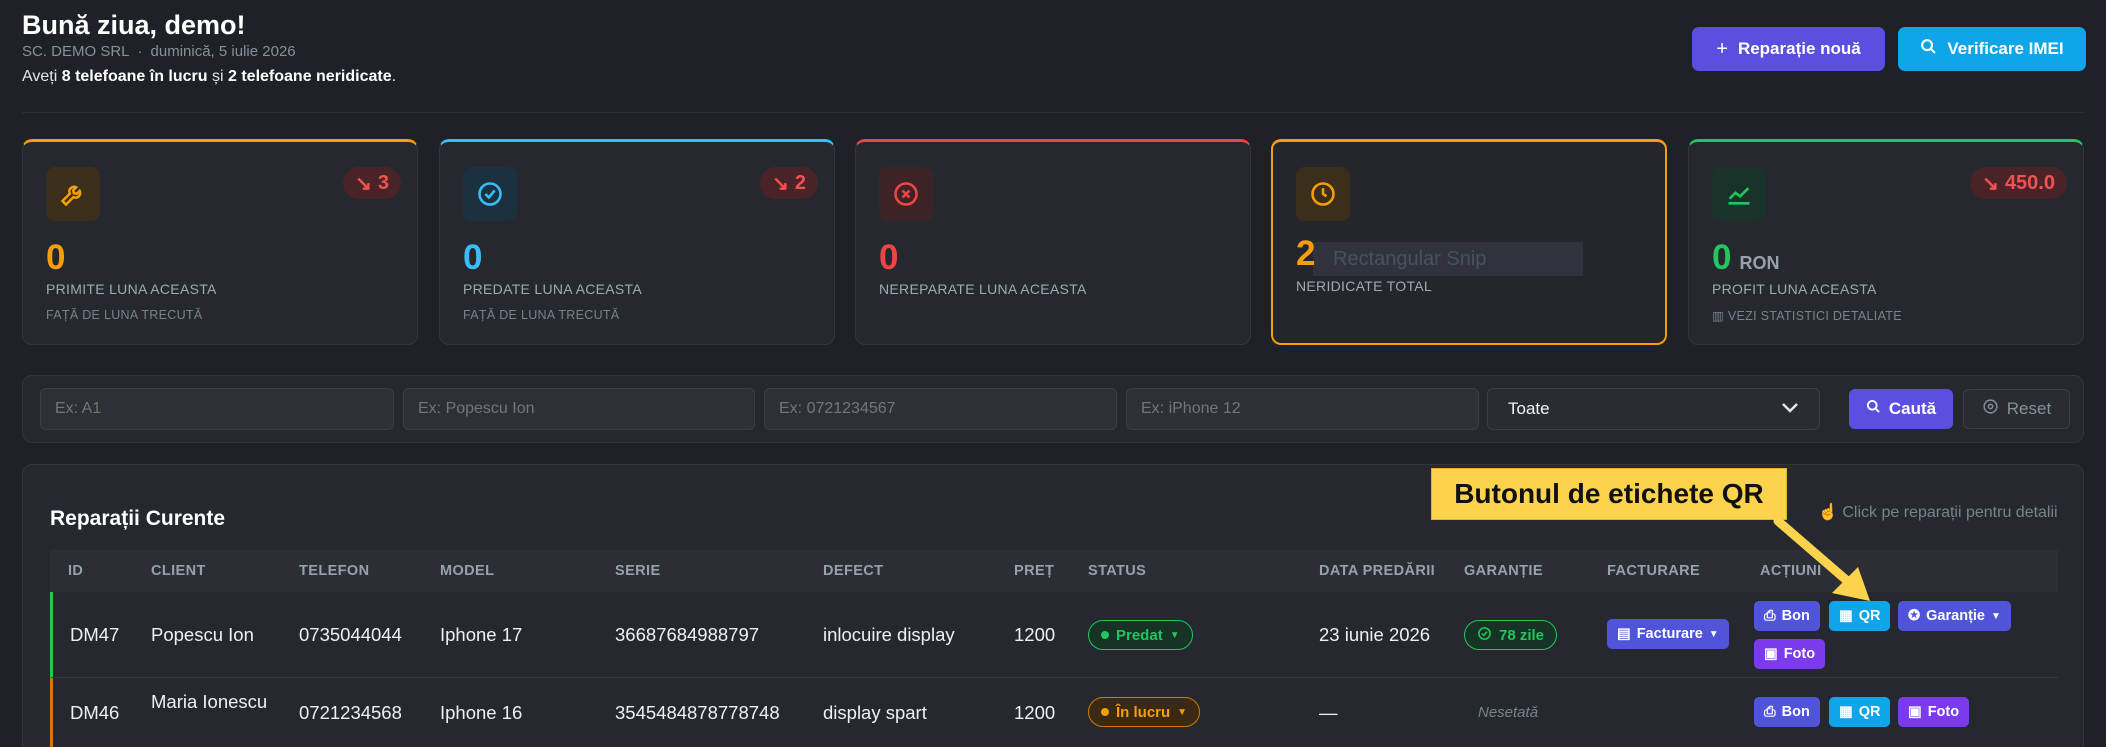  Describe the element at coordinates (394, 76) in the screenshot. I see `summary-text: .` at that location.